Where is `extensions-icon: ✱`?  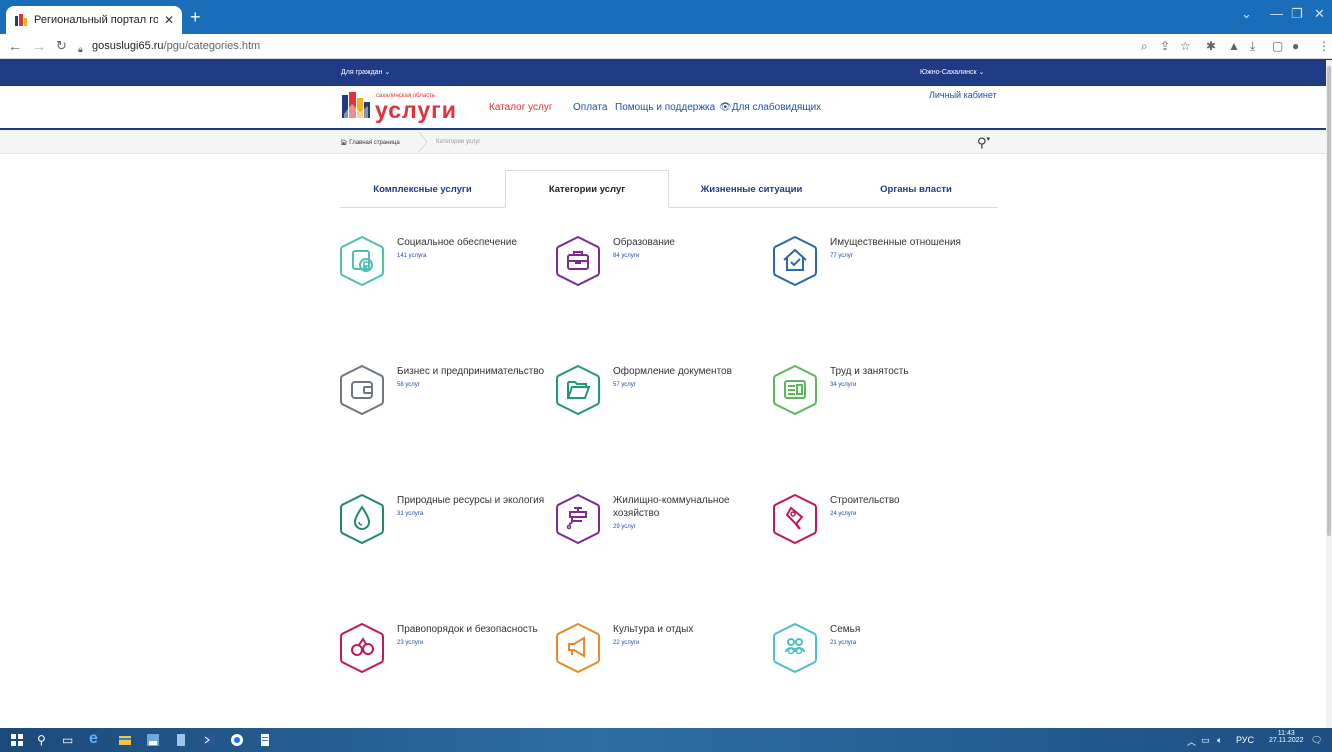 extensions-icon: ✱ is located at coordinates (1211, 46).